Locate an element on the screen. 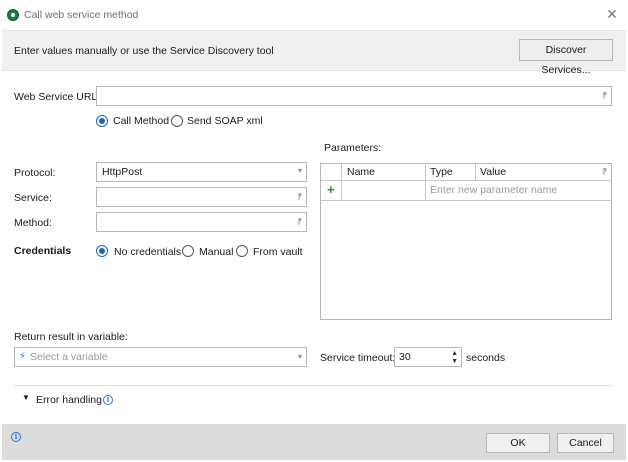  from-vault-label: From vault is located at coordinates (278, 252).